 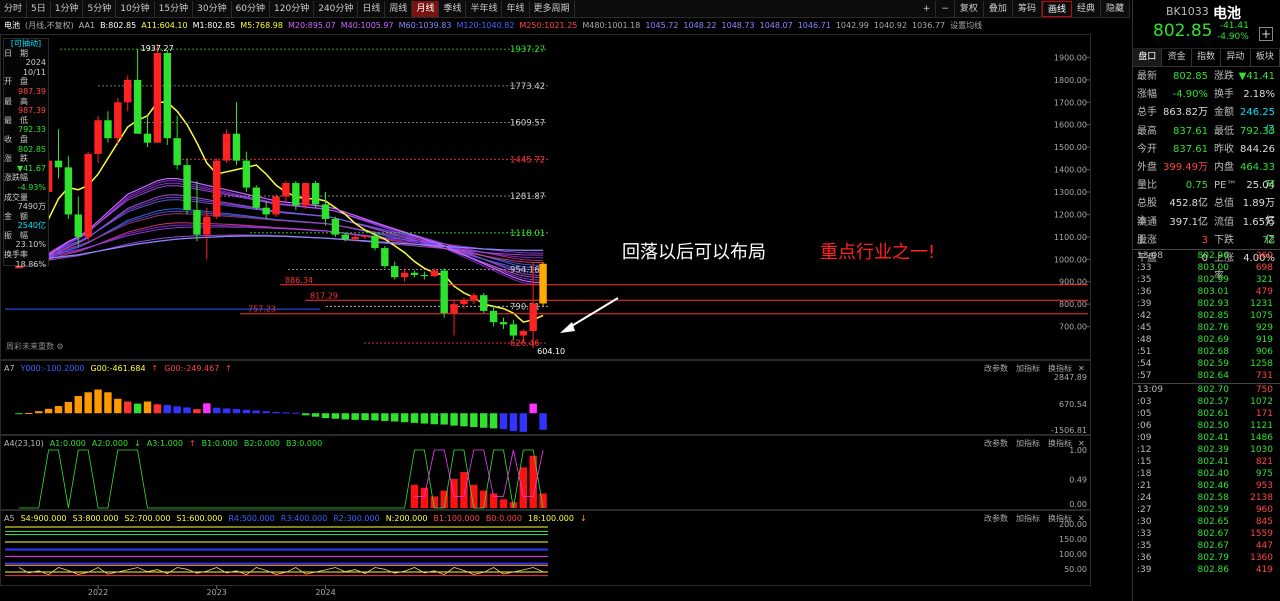 What do you see at coordinates (1028, 369) in the screenshot?
I see `a7-cmd-1: 加指标` at bounding box center [1028, 369].